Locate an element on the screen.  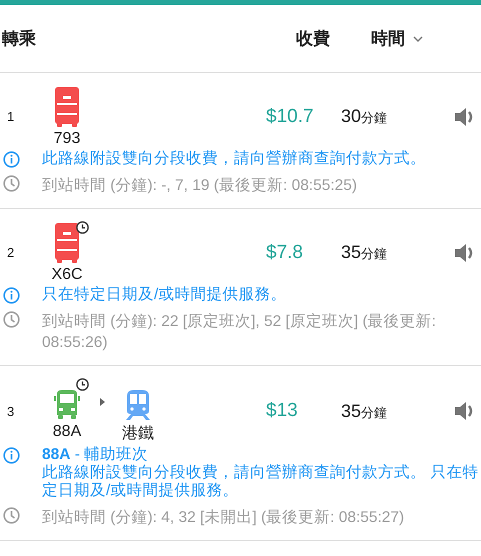
route-label: 港鐵 is located at coordinates (138, 434).